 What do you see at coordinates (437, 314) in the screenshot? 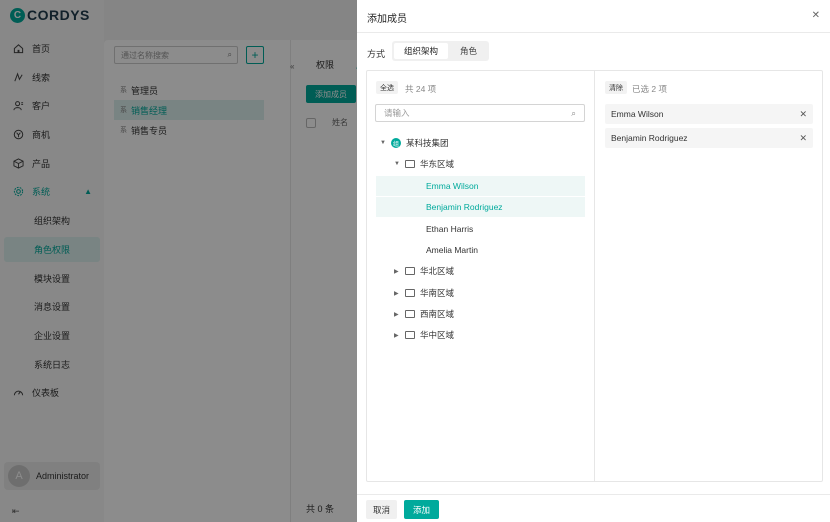
I see `tree-node-label: 西南区域` at bounding box center [437, 314].